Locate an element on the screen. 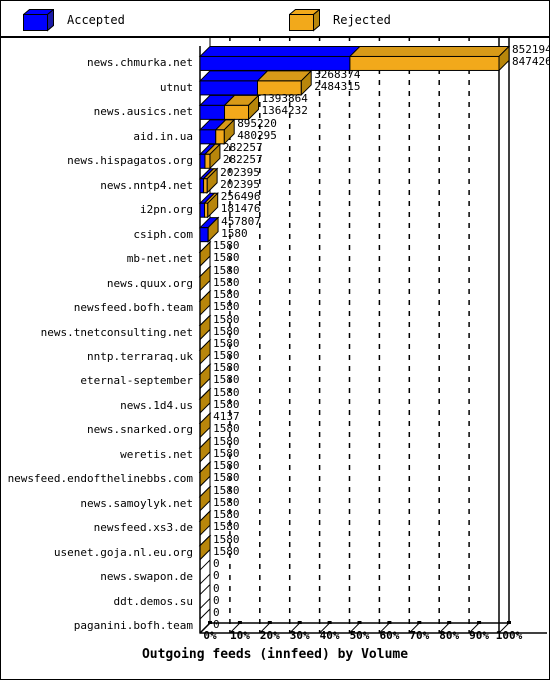  value-label-rejected: 2484315 is located at coordinates (337, 86).